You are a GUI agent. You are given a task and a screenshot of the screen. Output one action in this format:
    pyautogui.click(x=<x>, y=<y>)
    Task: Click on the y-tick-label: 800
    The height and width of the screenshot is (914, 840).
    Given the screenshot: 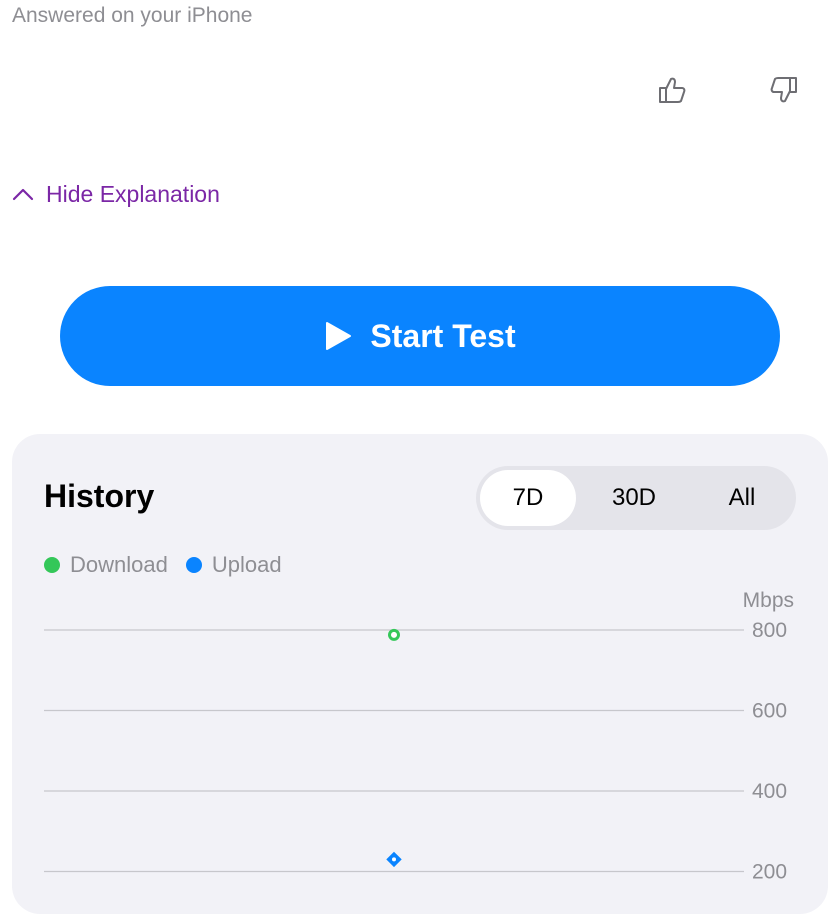 What is the action you would take?
    pyautogui.click(x=769, y=630)
    